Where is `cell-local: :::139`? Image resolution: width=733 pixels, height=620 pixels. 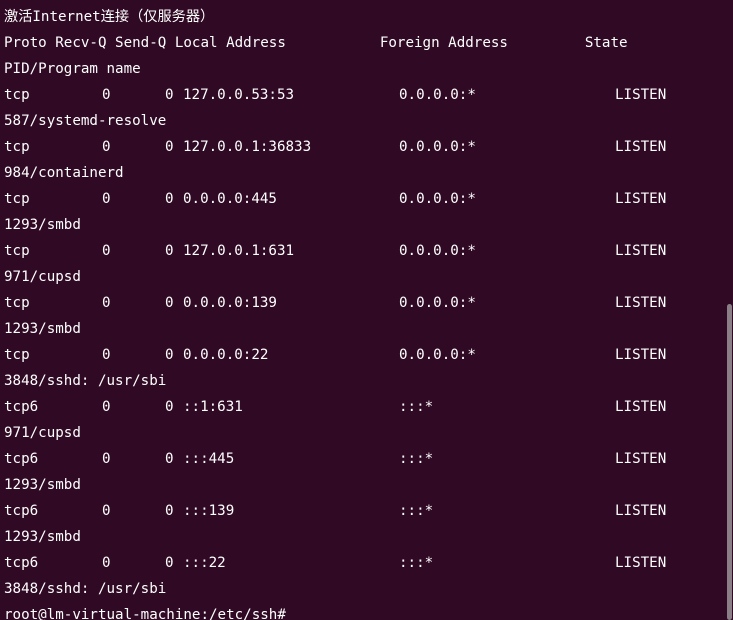 cell-local: :::139 is located at coordinates (209, 511).